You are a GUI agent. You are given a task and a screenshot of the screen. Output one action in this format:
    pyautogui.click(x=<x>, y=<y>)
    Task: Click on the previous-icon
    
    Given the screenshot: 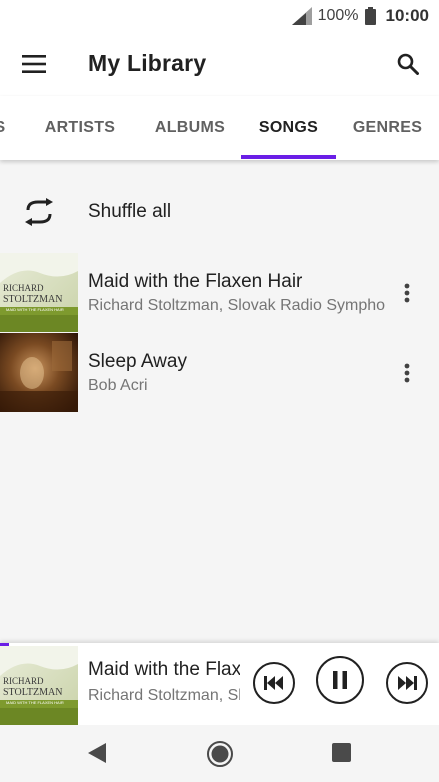 What is the action you would take?
    pyautogui.click(x=273, y=683)
    